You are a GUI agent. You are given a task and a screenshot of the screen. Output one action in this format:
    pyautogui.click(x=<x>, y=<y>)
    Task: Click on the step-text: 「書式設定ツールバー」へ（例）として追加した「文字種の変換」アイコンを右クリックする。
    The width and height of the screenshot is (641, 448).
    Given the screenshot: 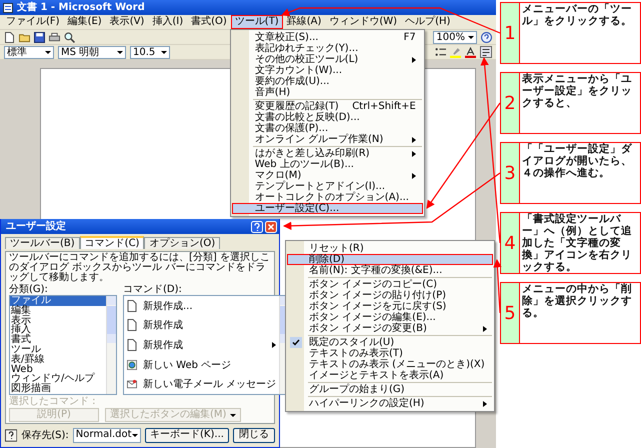 What is the action you would take?
    pyautogui.click(x=576, y=243)
    